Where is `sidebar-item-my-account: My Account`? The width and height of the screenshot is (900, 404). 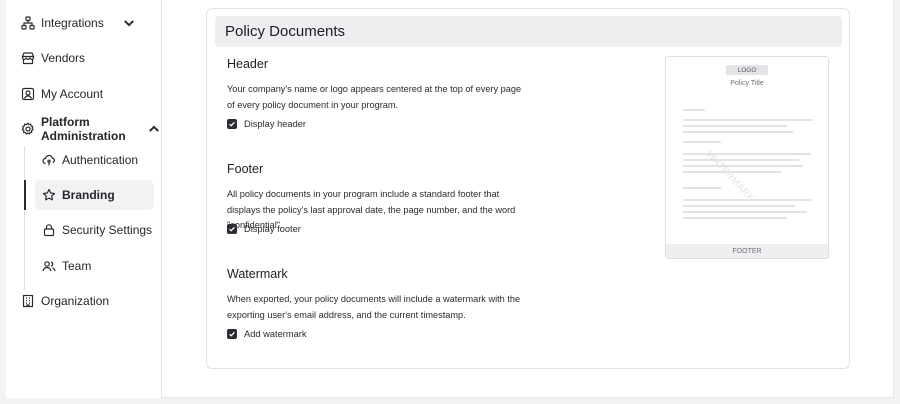
sidebar-item-my-account: My Account is located at coordinates (62, 94).